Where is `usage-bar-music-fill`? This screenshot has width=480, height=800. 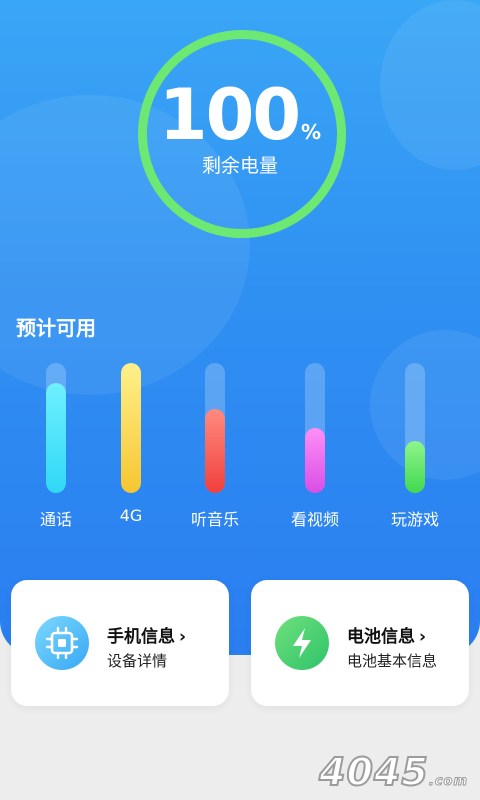 usage-bar-music-fill is located at coordinates (215, 450).